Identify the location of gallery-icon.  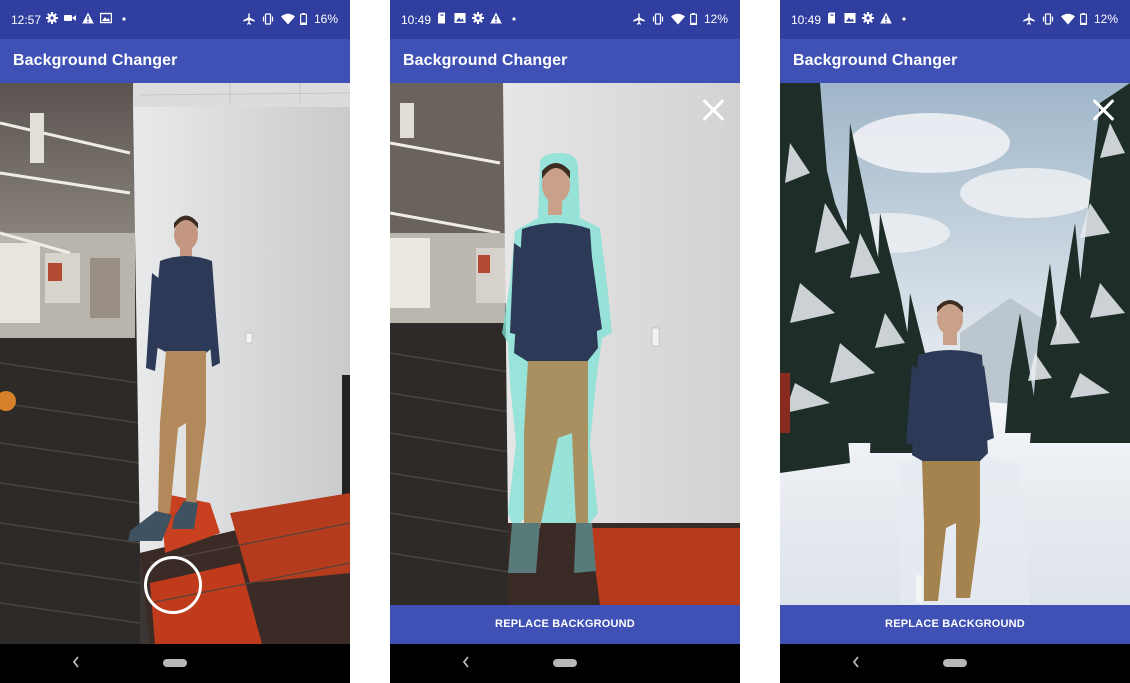
(106, 18).